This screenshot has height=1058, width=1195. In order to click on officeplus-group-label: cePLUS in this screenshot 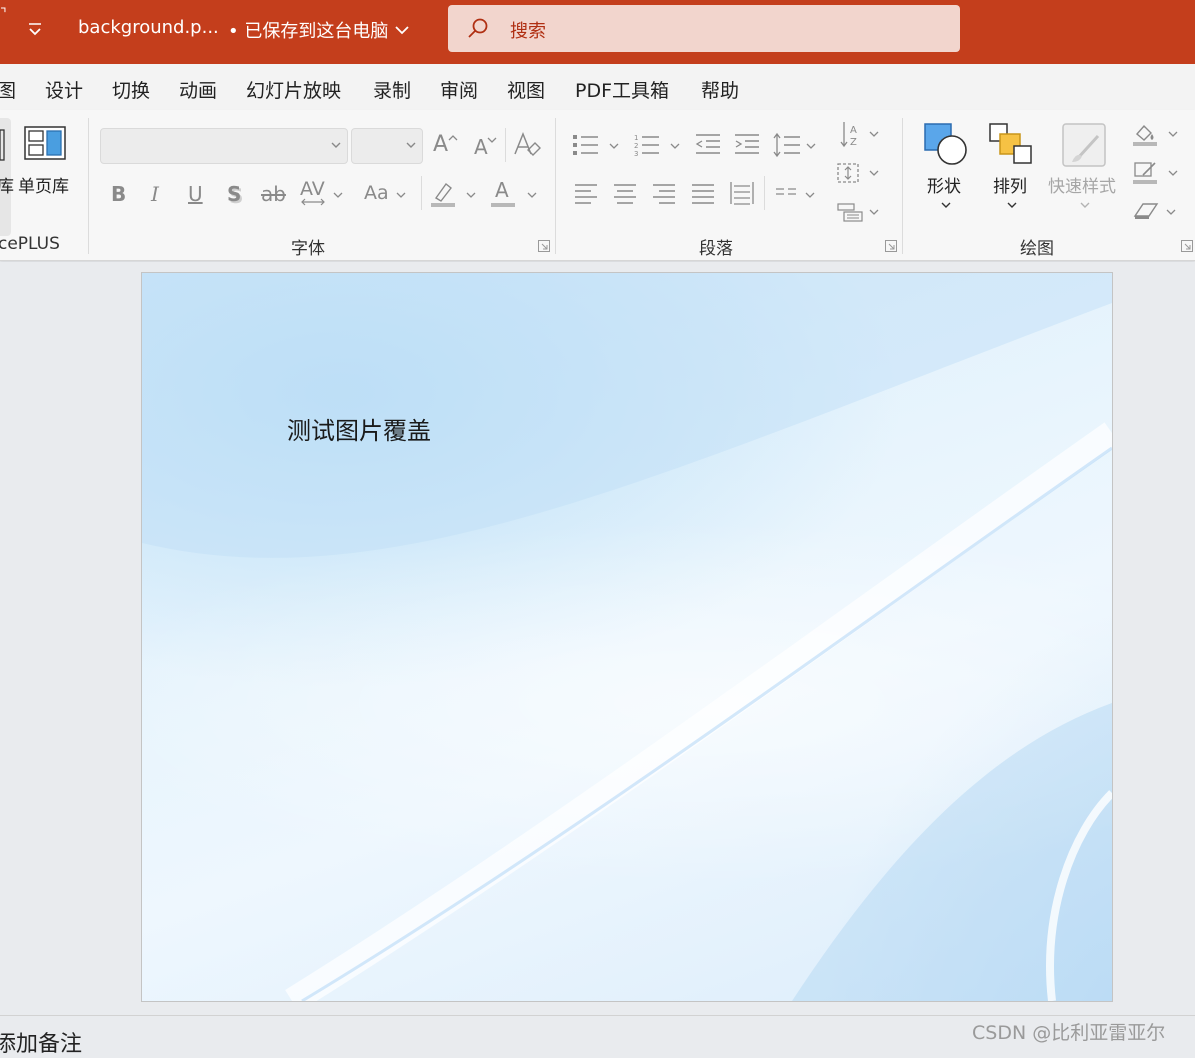, I will do `click(30, 244)`.